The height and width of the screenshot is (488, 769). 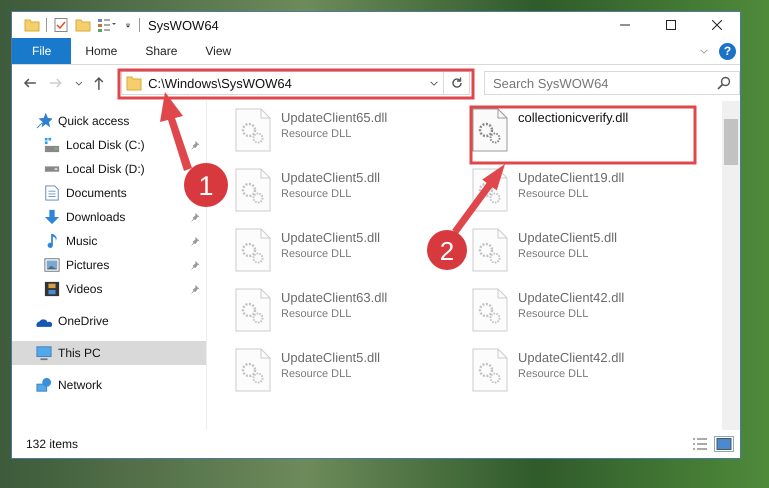 What do you see at coordinates (218, 51) in the screenshot?
I see `ribbon-tab: View` at bounding box center [218, 51].